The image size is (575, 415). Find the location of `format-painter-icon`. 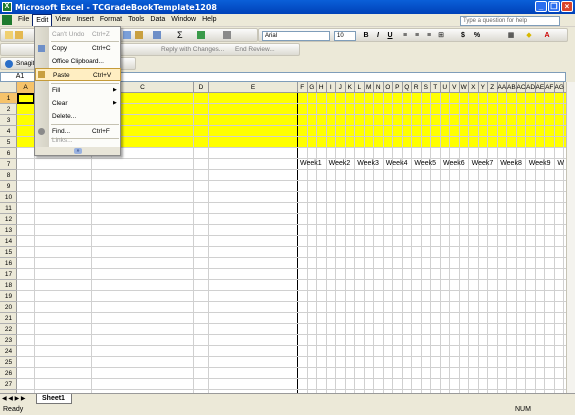

format-painter-icon is located at coordinates (127, 35).